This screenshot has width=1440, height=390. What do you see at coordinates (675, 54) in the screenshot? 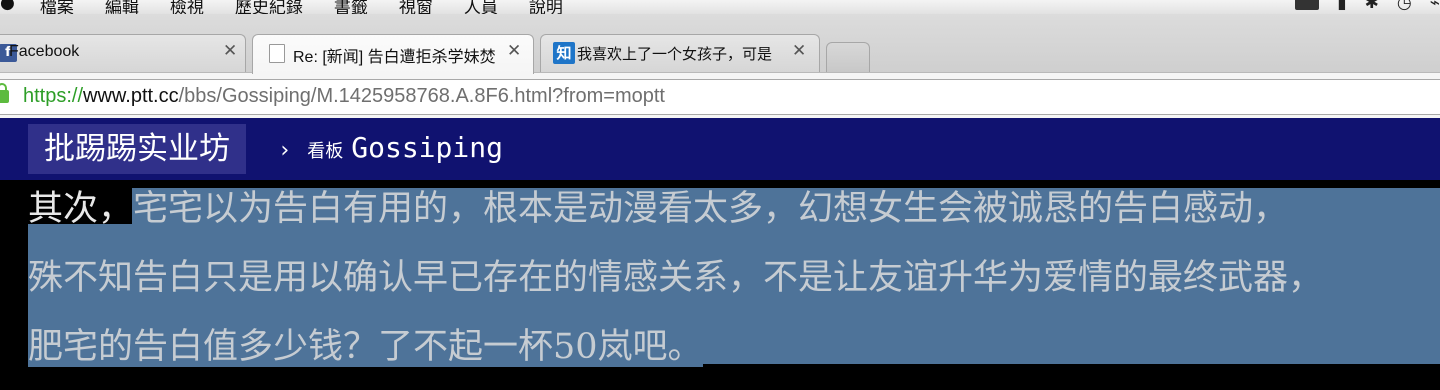
I see `tab-title: 我喜欢上了一个女孩子，可是` at bounding box center [675, 54].